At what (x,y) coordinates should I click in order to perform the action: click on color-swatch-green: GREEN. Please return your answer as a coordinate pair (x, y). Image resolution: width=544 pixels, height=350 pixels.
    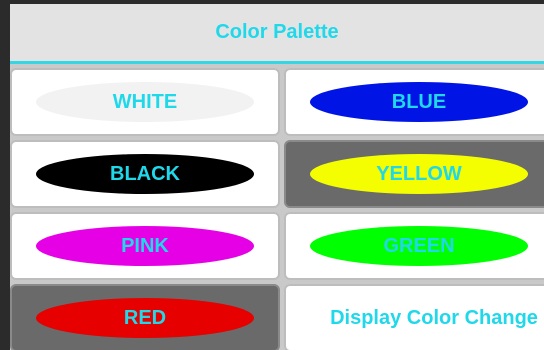
    Looking at the image, I should click on (419, 246).